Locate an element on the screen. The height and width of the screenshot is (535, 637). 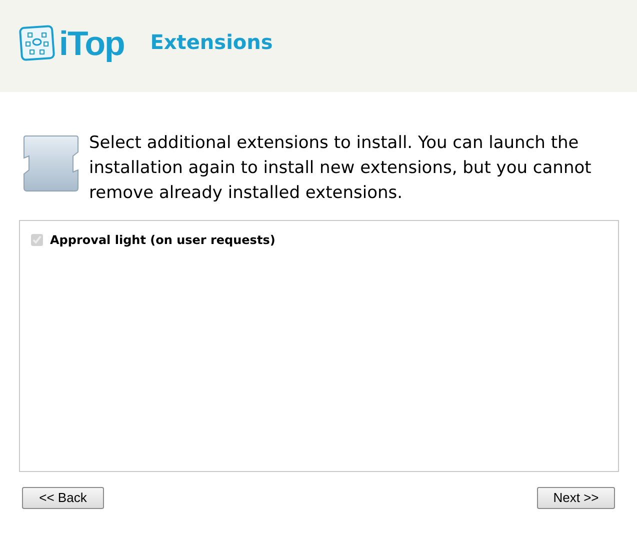
next-button: Next >> is located at coordinates (576, 498).